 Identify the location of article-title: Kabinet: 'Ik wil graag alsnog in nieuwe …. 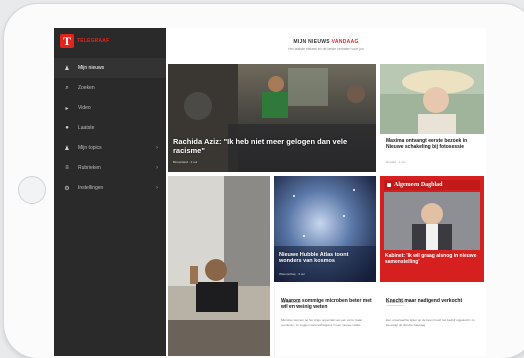
(431, 259).